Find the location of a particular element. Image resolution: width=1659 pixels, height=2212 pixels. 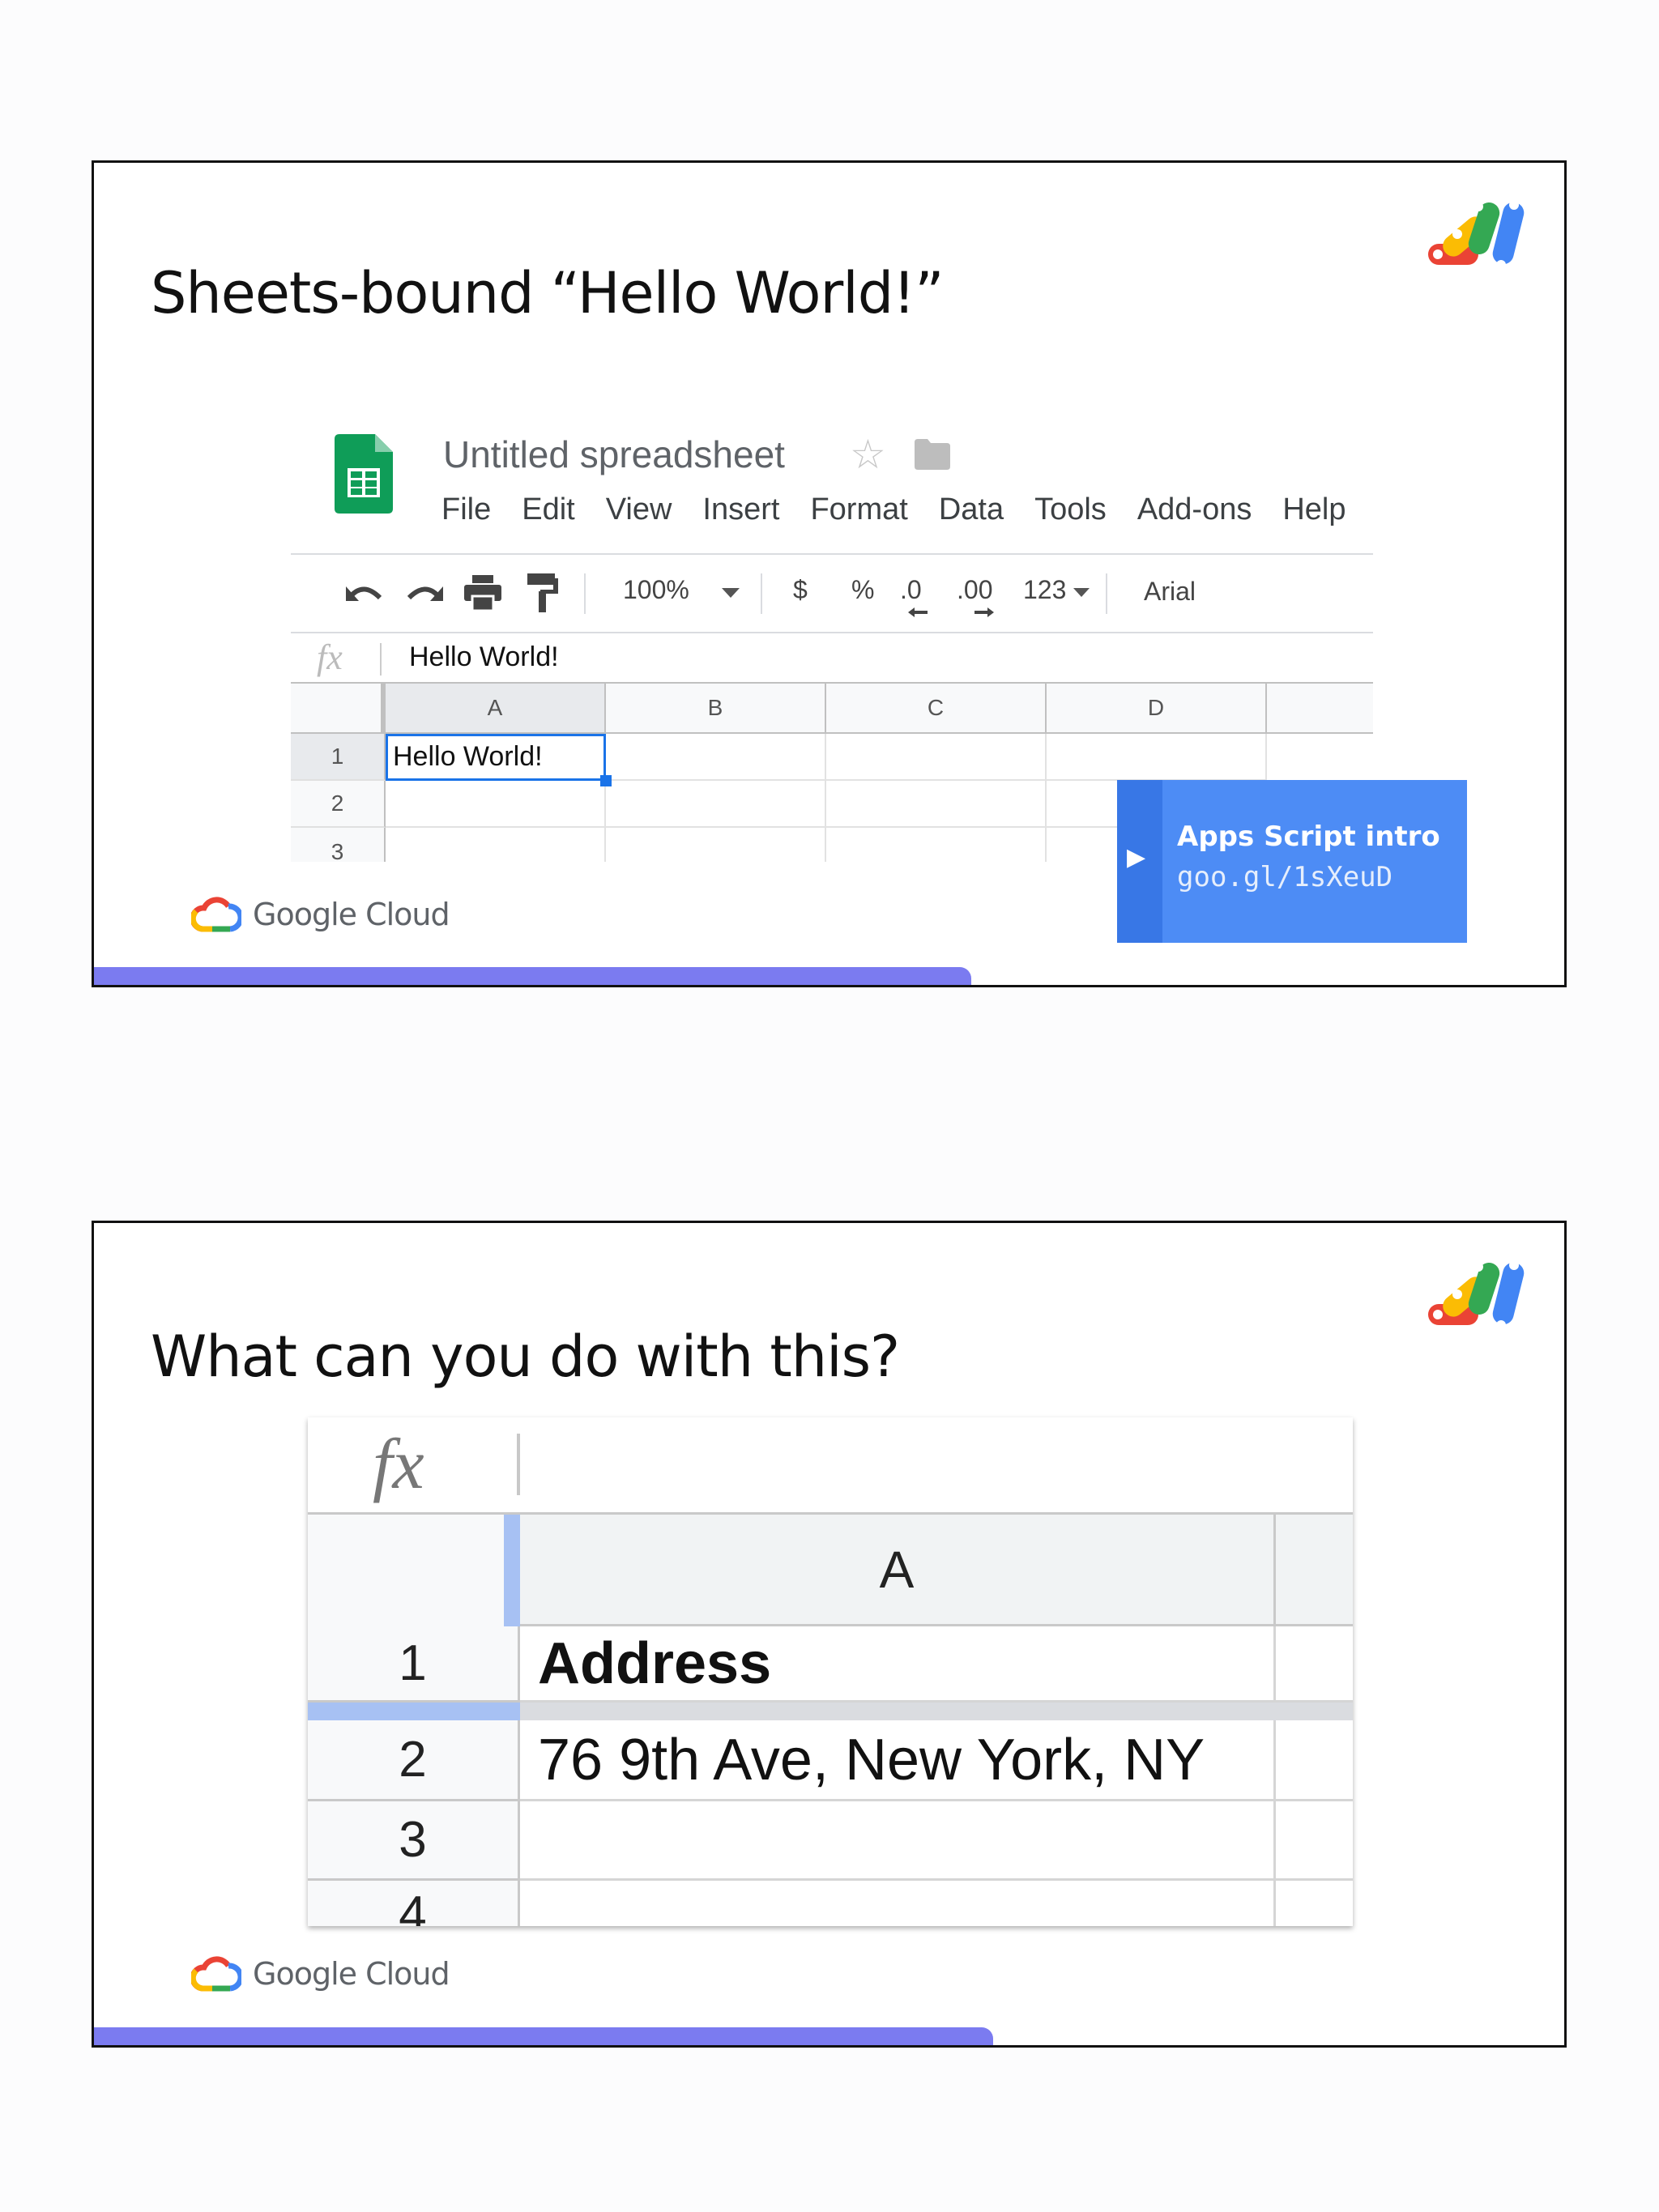

menu-tools: Tools is located at coordinates (1070, 510).